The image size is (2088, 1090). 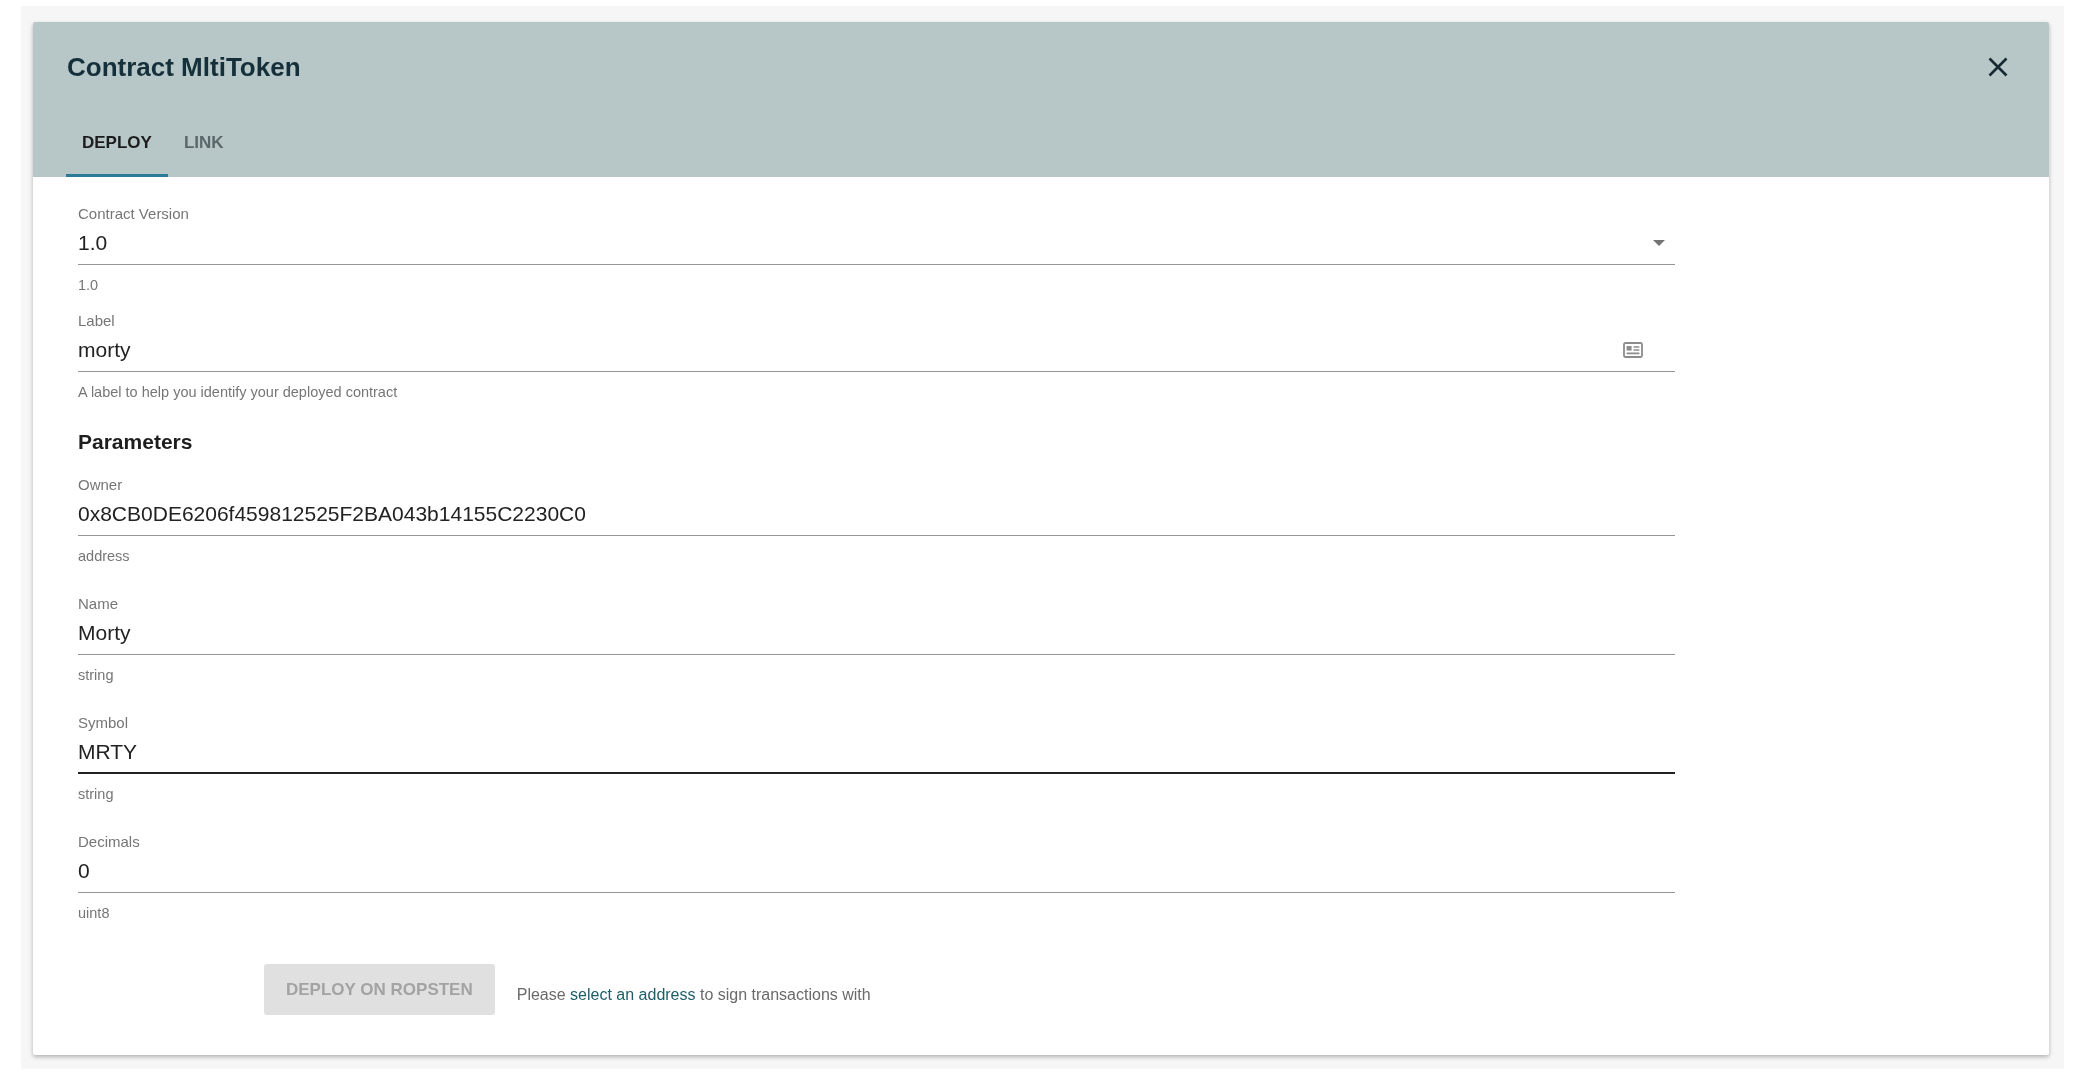 I want to click on helper-text: 1.0, so click(x=89, y=285).